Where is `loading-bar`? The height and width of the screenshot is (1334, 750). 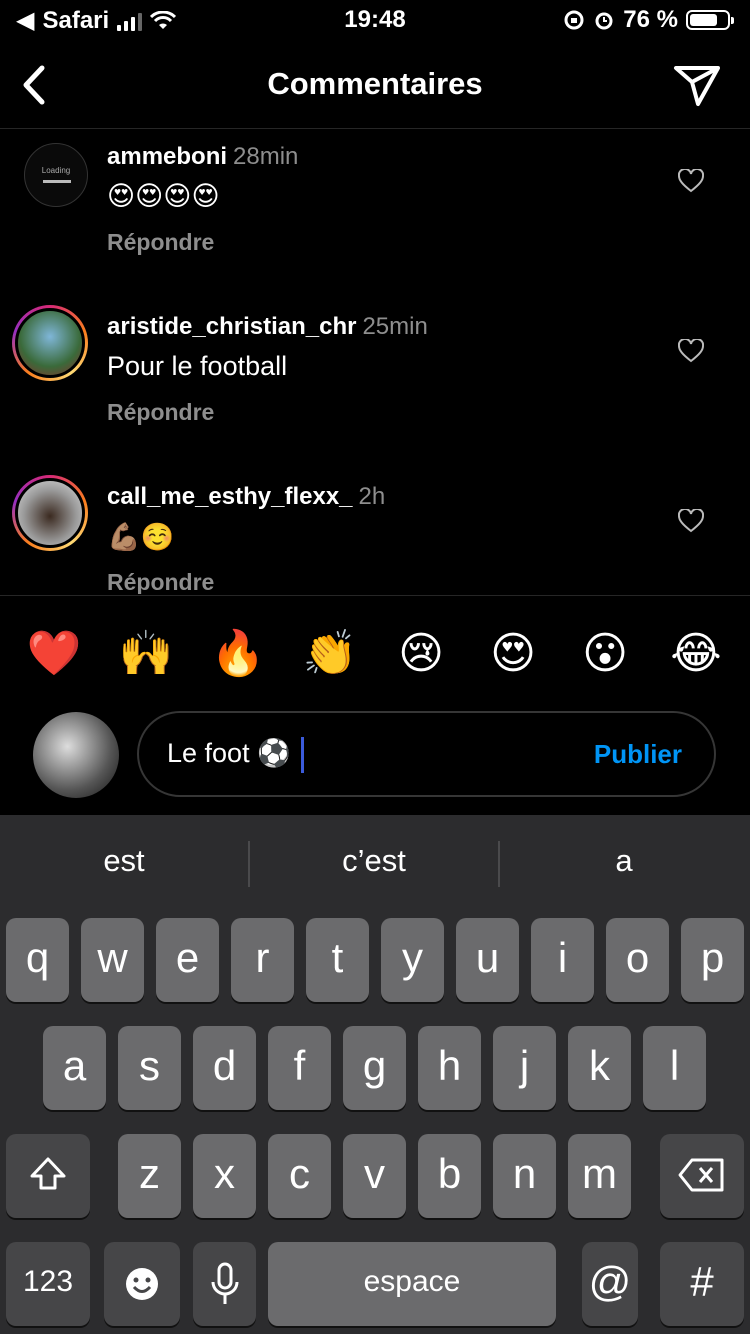
loading-bar is located at coordinates (57, 181).